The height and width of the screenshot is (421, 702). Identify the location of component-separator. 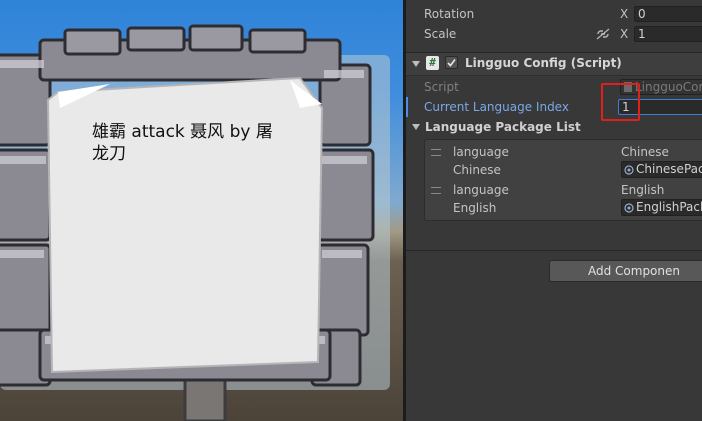
(554, 250).